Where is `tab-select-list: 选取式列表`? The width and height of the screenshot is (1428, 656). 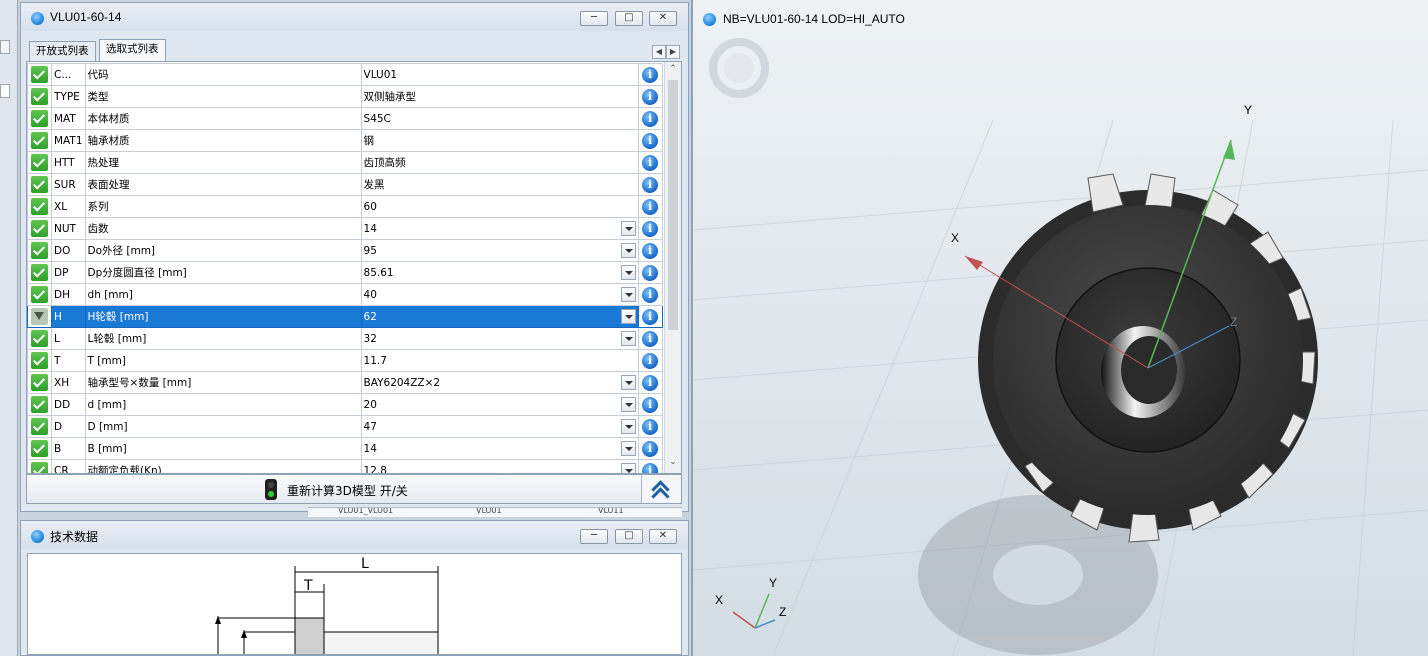
tab-select-list: 选取式列表 is located at coordinates (132, 50).